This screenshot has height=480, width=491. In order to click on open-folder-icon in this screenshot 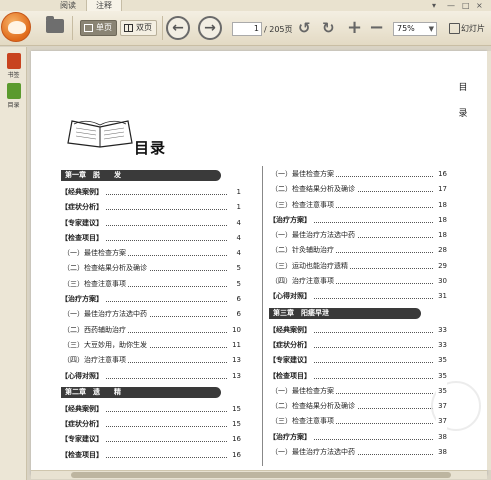, I will do `click(55, 24)`.